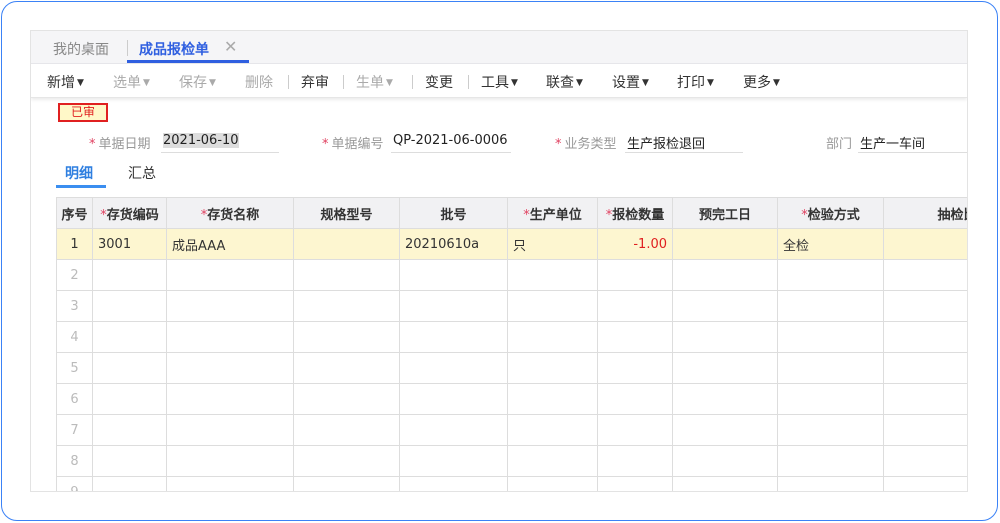 This screenshot has width=1000, height=523. Describe the element at coordinates (129, 213) in the screenshot. I see `column-header: *存货编码` at that location.